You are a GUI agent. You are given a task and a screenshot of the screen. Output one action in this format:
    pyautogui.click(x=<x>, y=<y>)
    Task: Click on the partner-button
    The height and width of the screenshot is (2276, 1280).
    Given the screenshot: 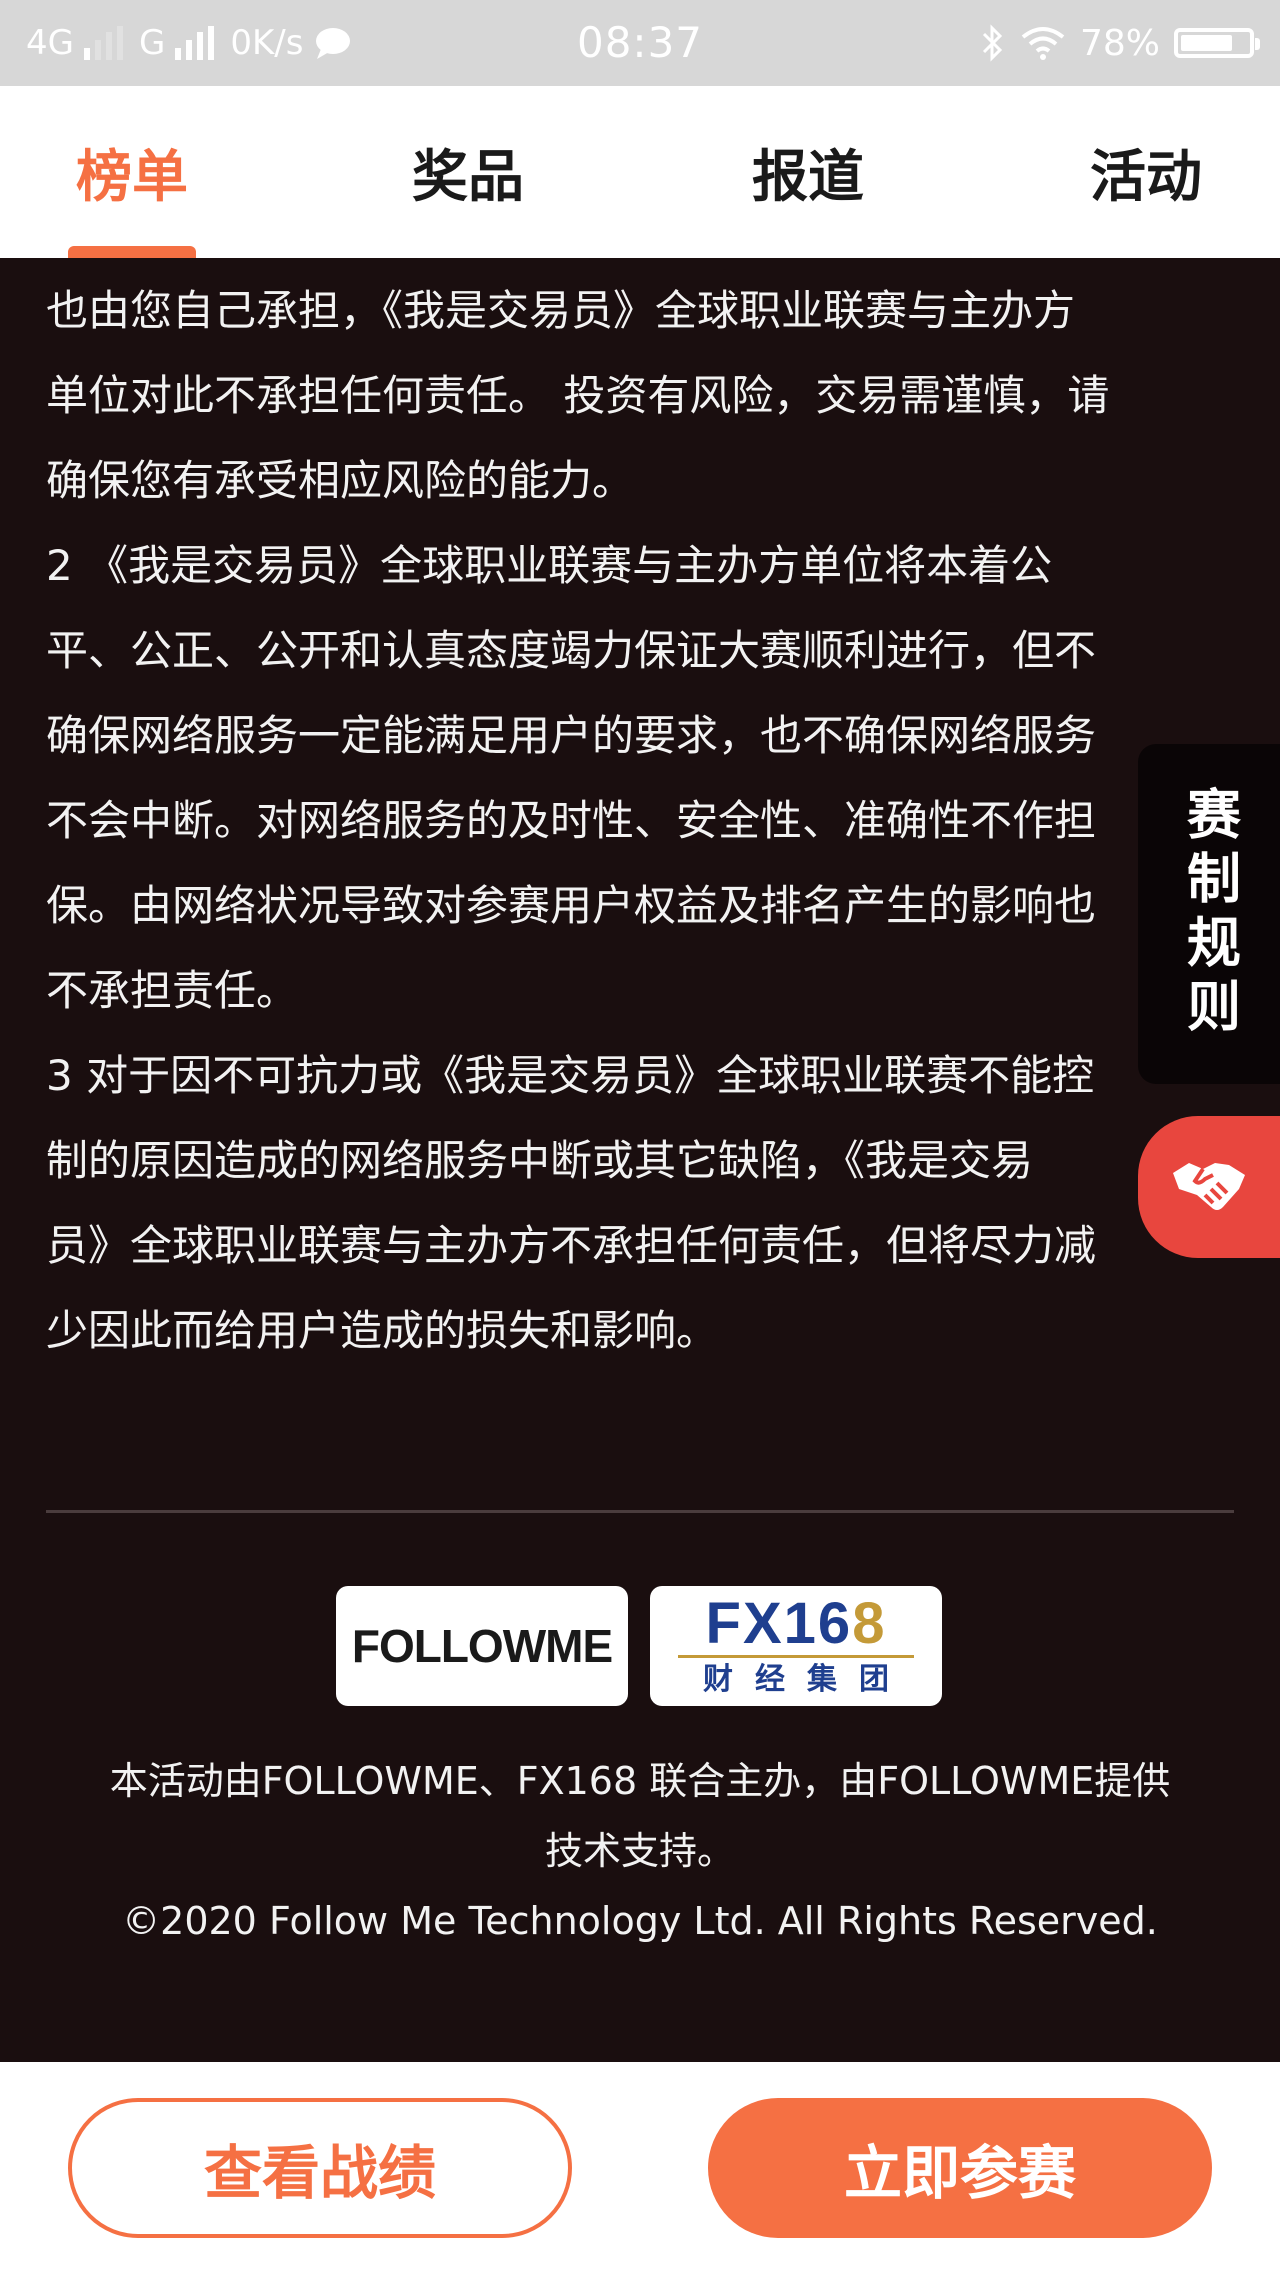 What is the action you would take?
    pyautogui.click(x=1209, y=1187)
    